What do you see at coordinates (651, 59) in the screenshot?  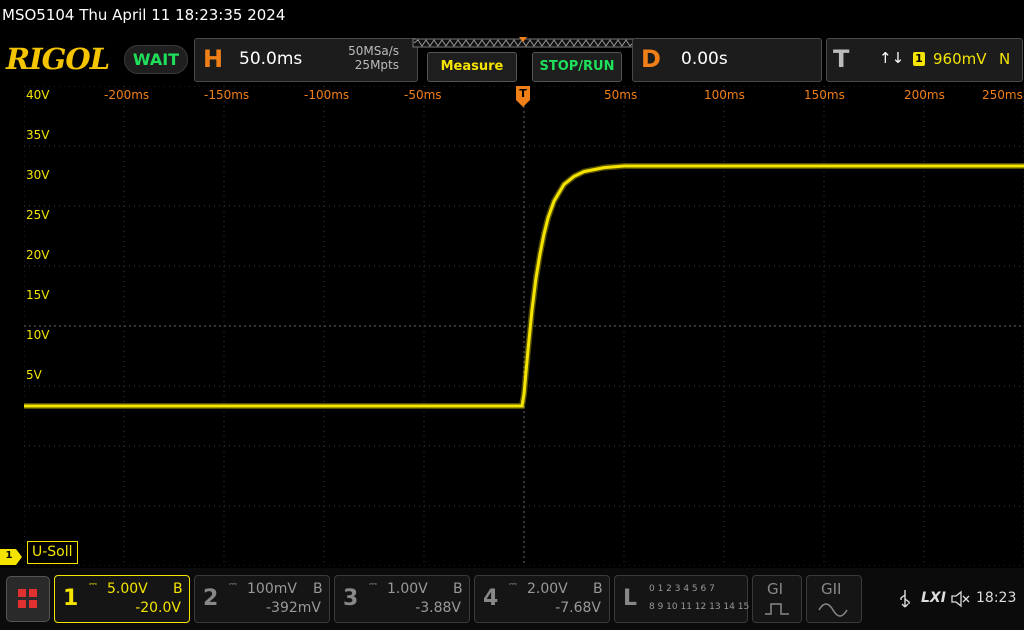 I see `delay-letter: D` at bounding box center [651, 59].